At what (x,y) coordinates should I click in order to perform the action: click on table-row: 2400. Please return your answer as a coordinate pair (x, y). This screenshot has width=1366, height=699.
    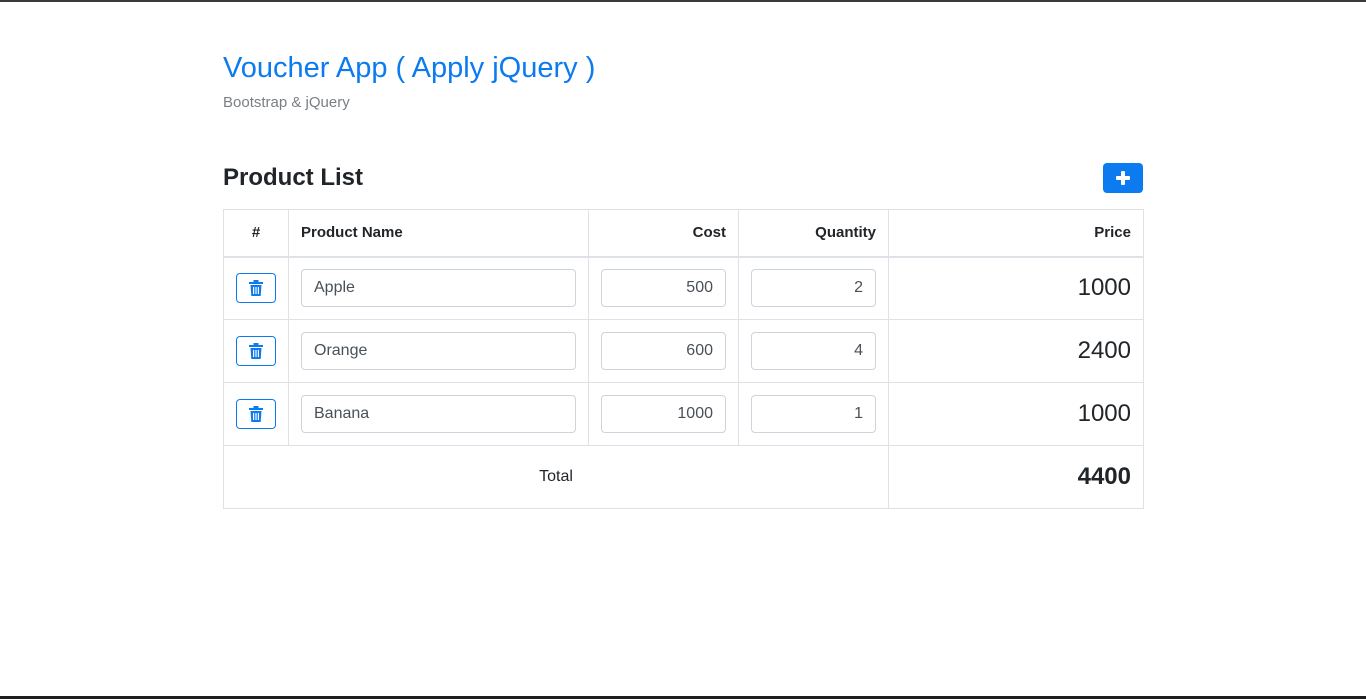
    Looking at the image, I should click on (683, 351).